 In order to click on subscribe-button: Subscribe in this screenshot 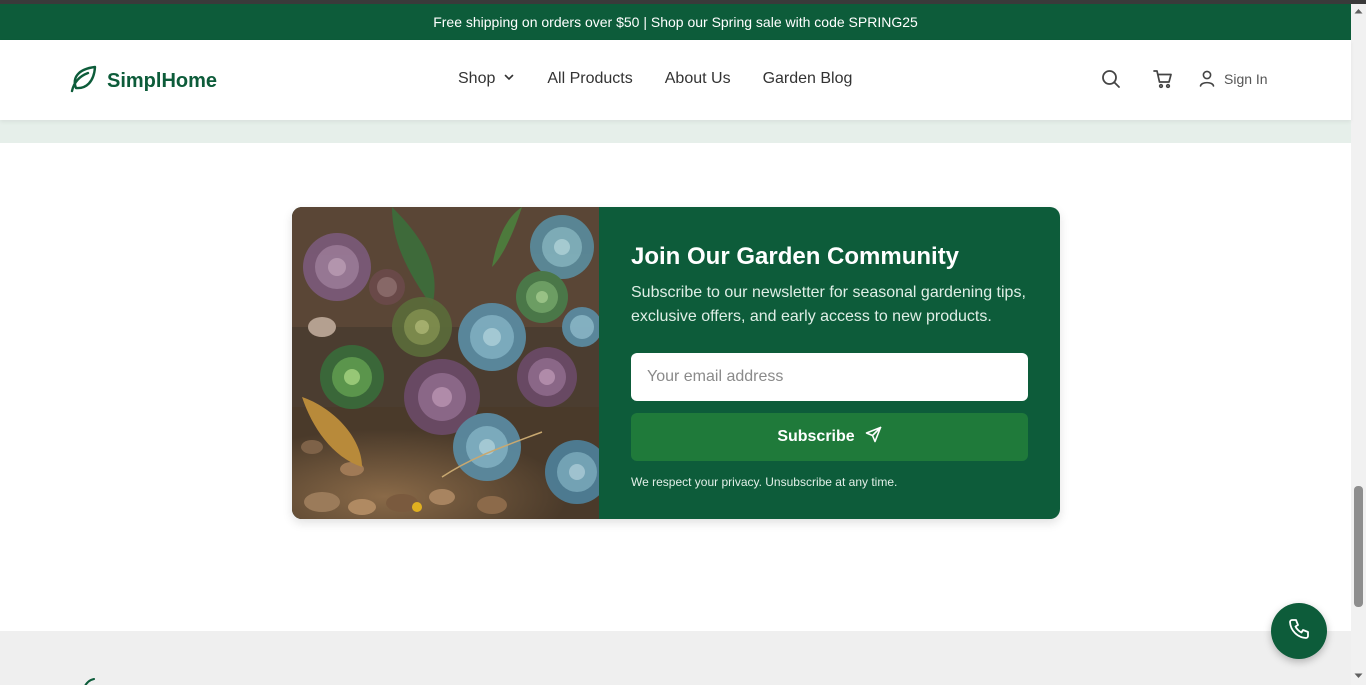, I will do `click(829, 437)`.